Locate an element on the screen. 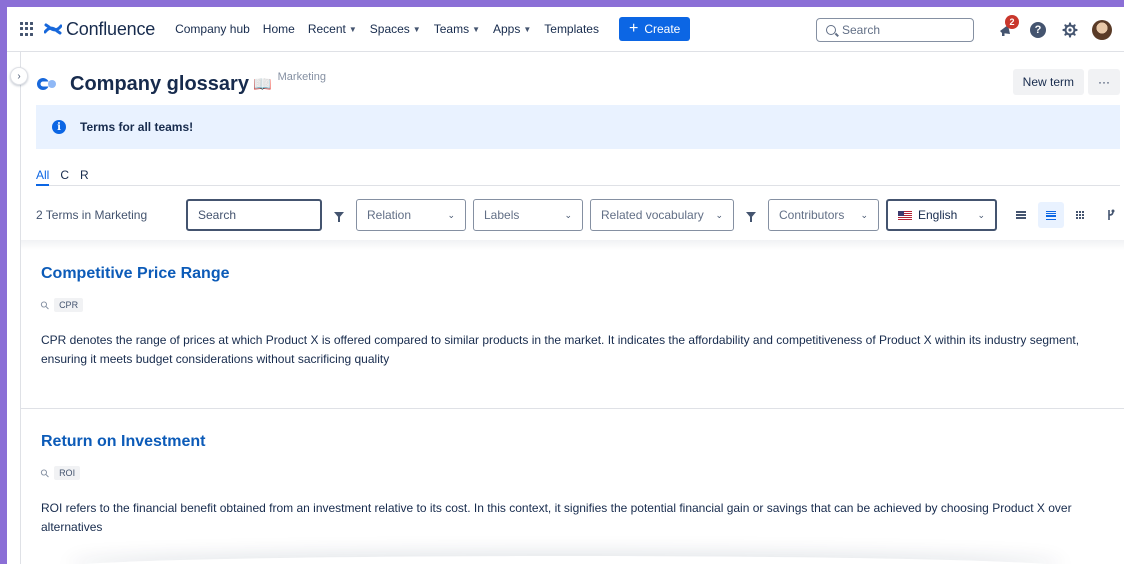 The width and height of the screenshot is (1124, 564). related-vocabulary-select: Related vocabulary ⌄ is located at coordinates (662, 215).